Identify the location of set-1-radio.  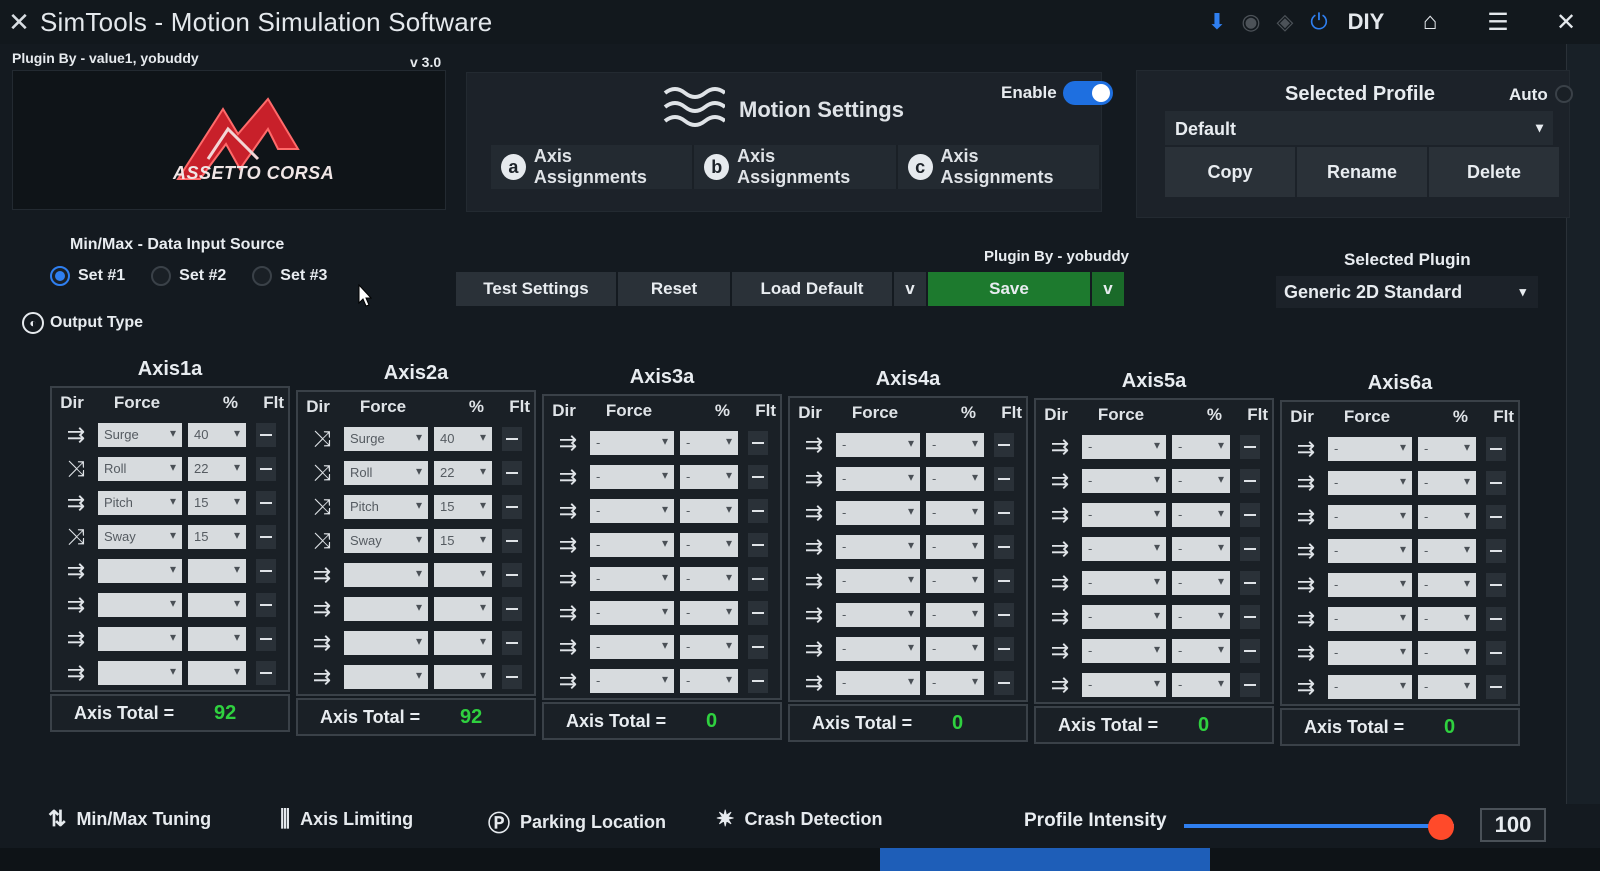
(60, 276).